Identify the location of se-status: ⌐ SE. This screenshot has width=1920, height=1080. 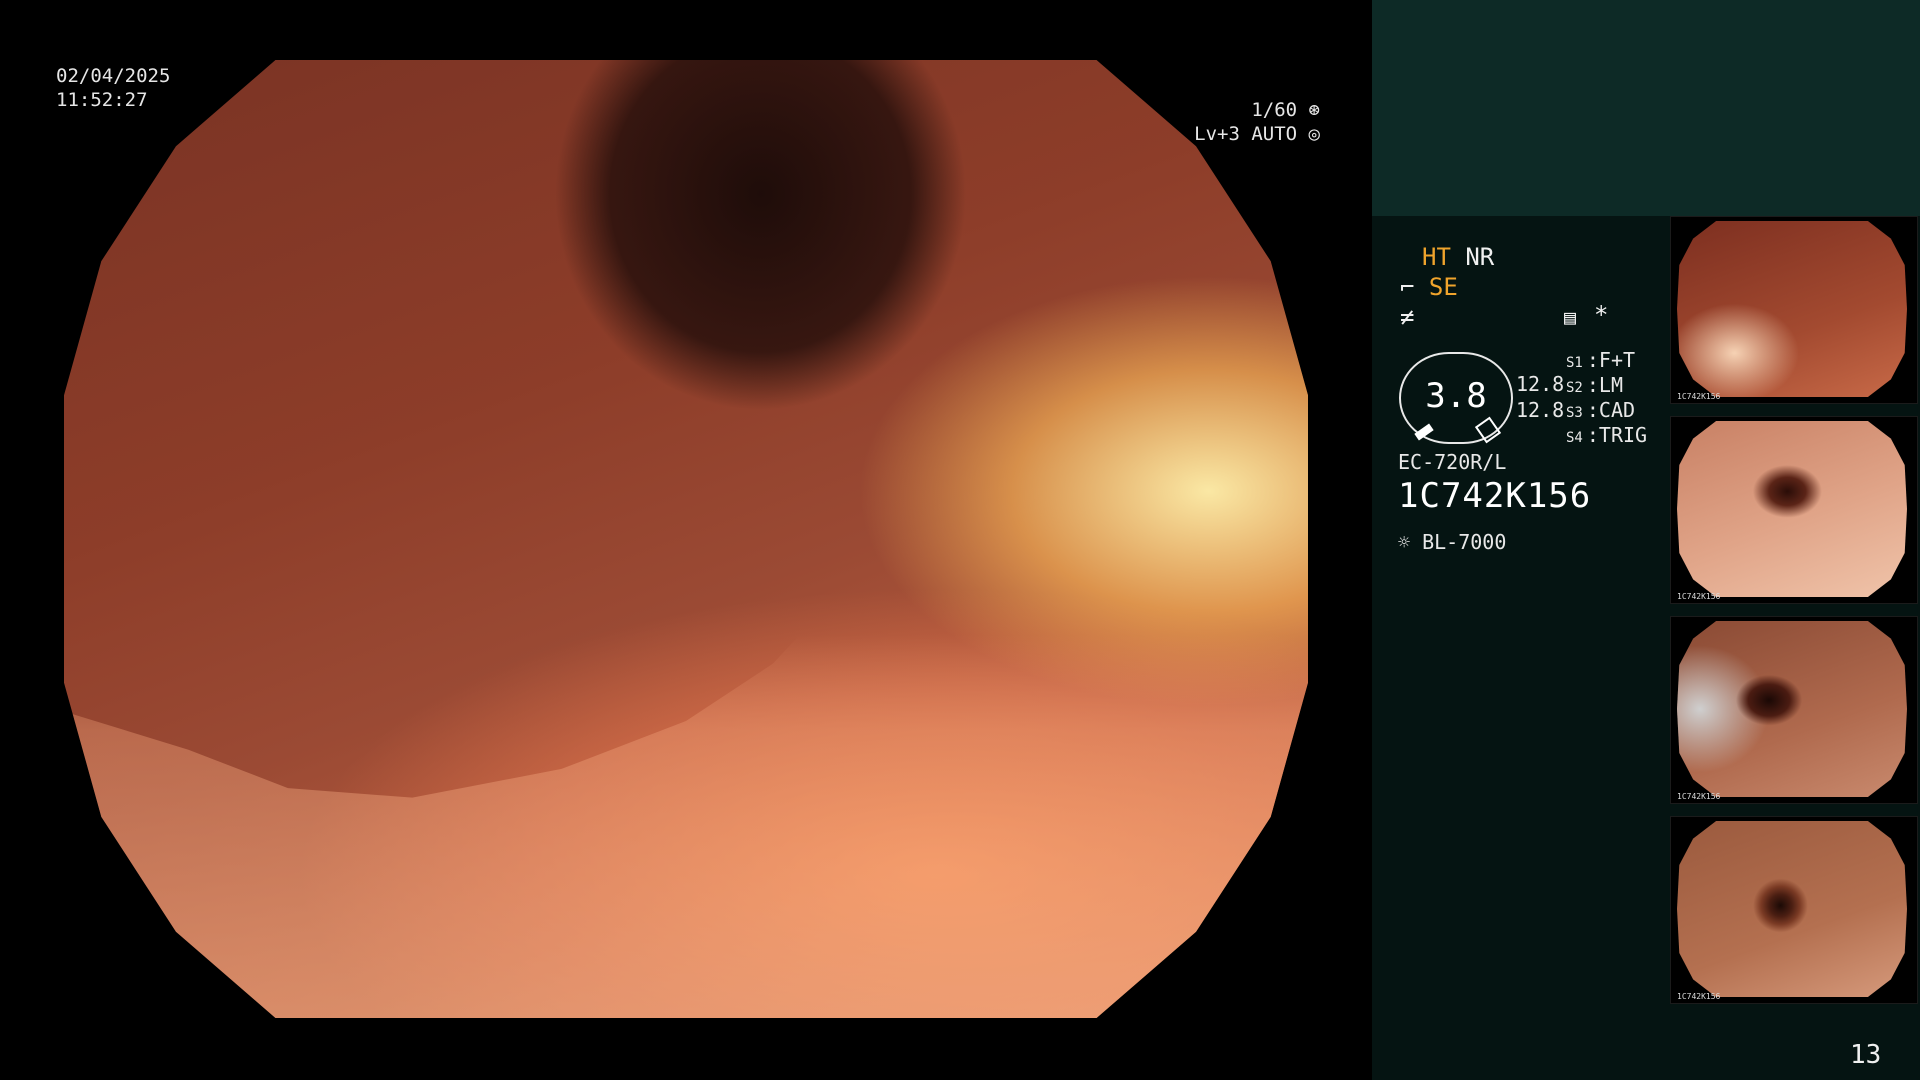
(1429, 287).